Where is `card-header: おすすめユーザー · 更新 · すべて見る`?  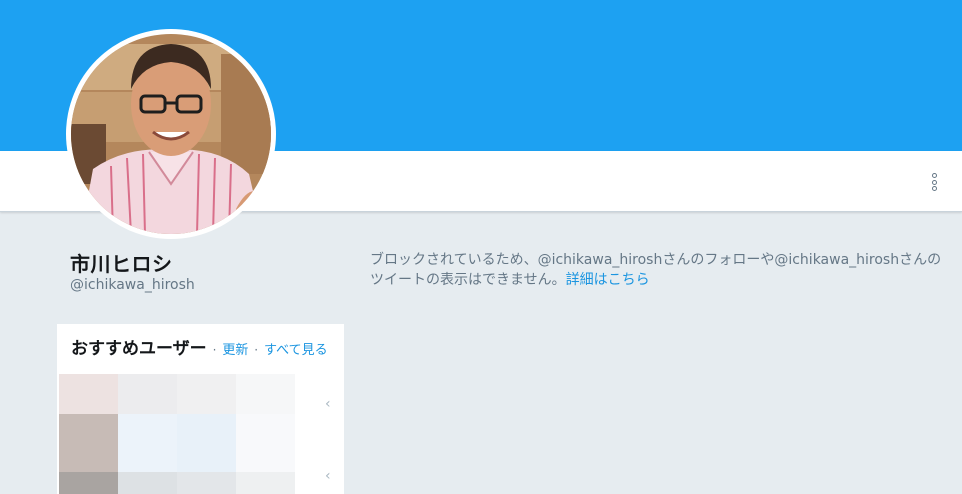 card-header: おすすめユーザー · 更新 · すべて見る is located at coordinates (202, 350).